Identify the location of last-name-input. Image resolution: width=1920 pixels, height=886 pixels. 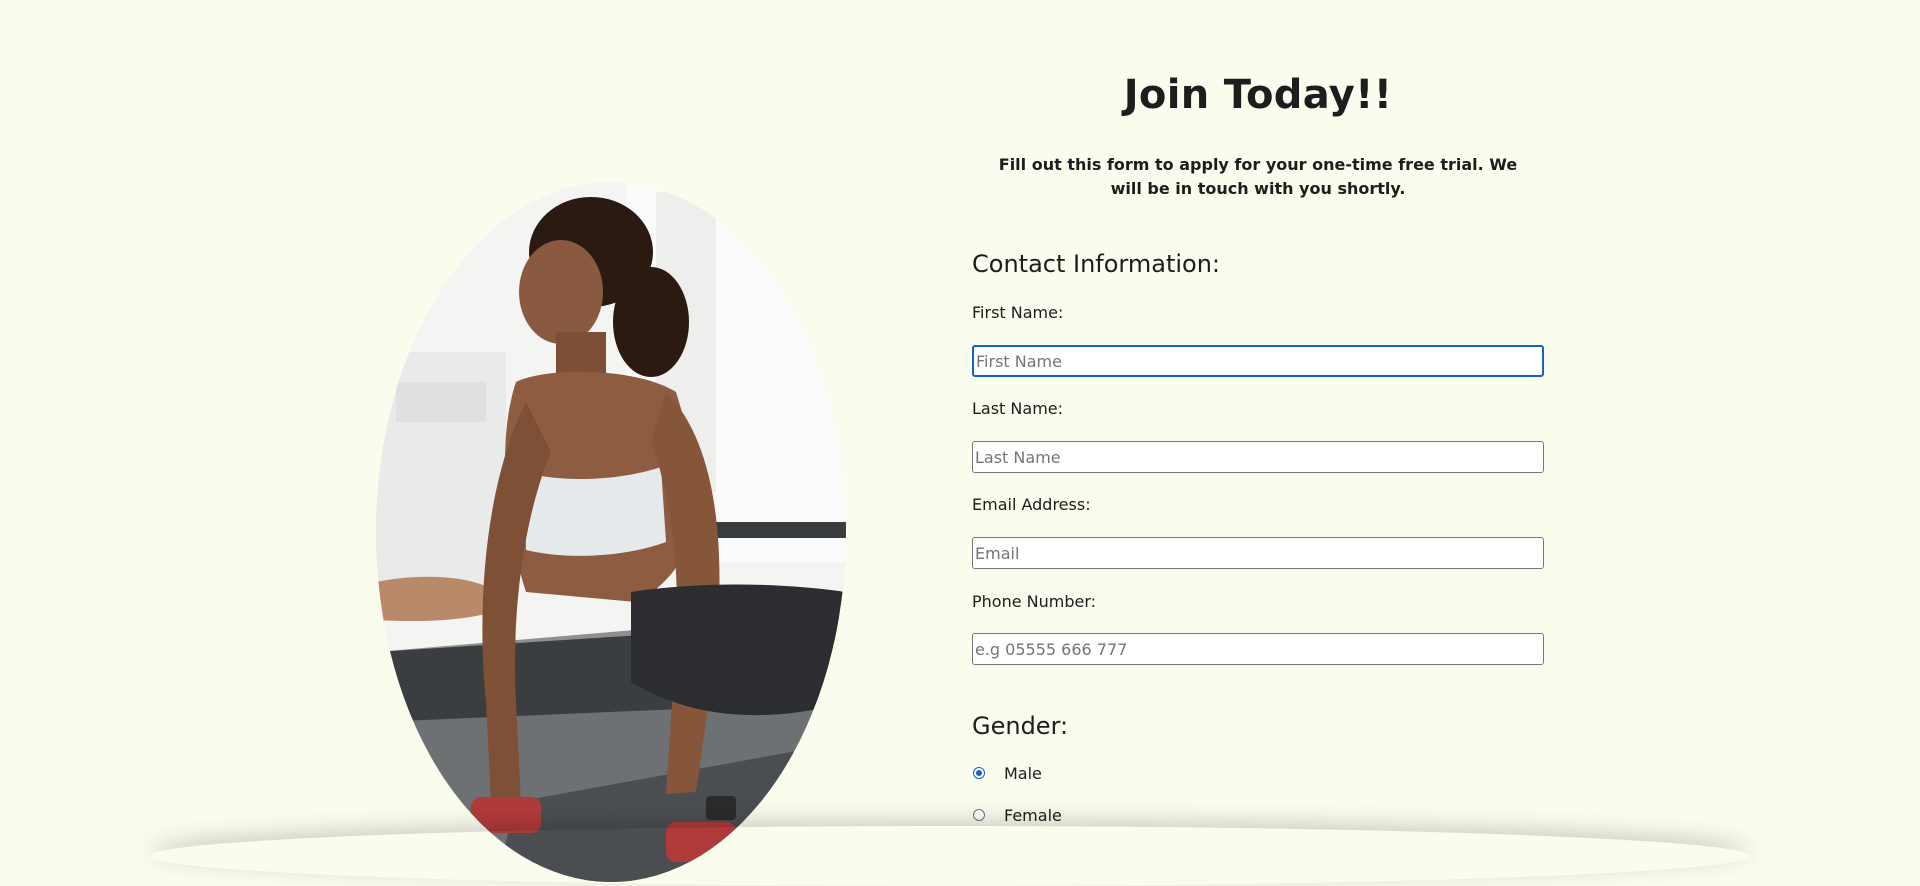
(1258, 457).